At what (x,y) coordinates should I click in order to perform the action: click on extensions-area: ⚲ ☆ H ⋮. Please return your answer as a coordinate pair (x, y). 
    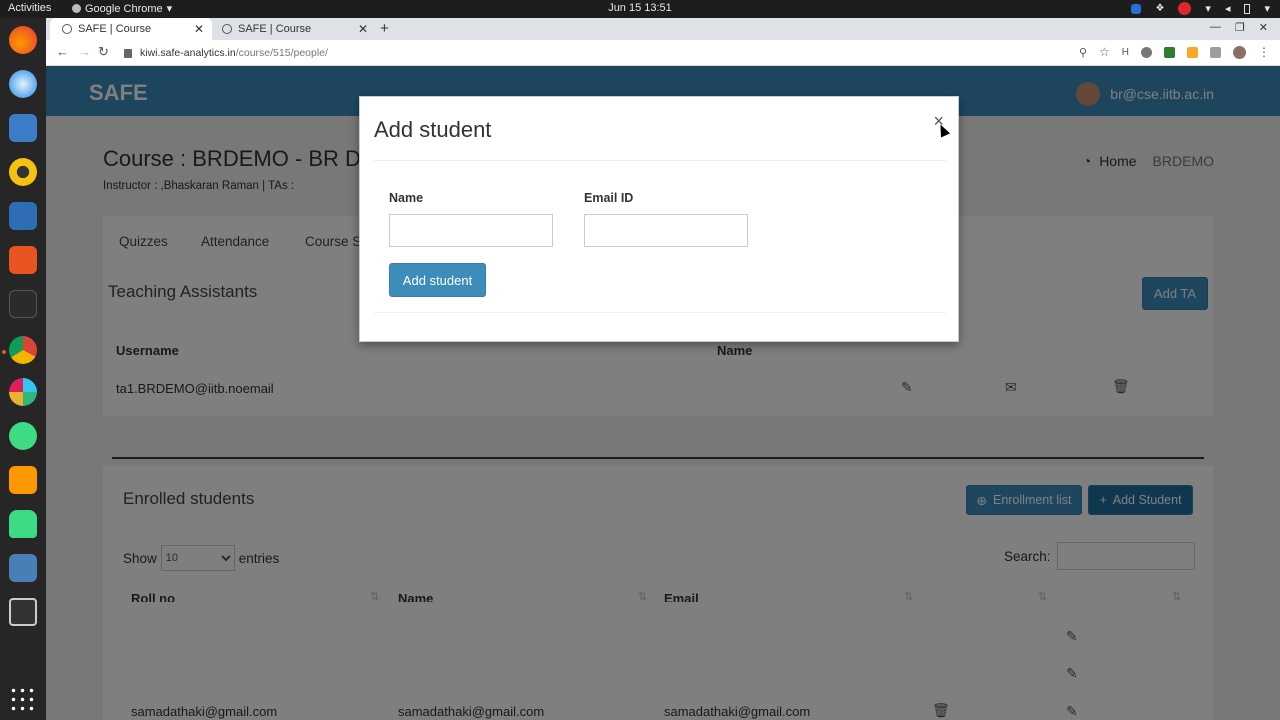
    Looking at the image, I should click on (1174, 52).